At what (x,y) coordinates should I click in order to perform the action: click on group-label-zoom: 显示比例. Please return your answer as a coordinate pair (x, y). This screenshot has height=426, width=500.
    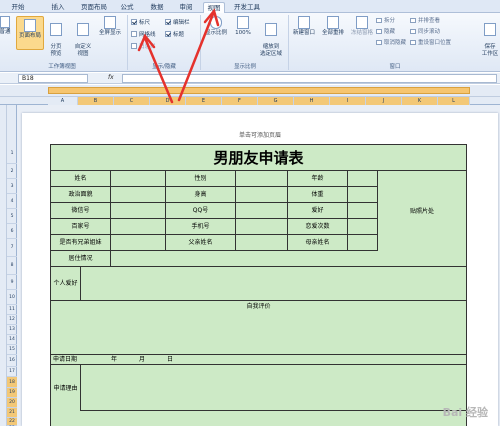
    Looking at the image, I should click on (244, 67).